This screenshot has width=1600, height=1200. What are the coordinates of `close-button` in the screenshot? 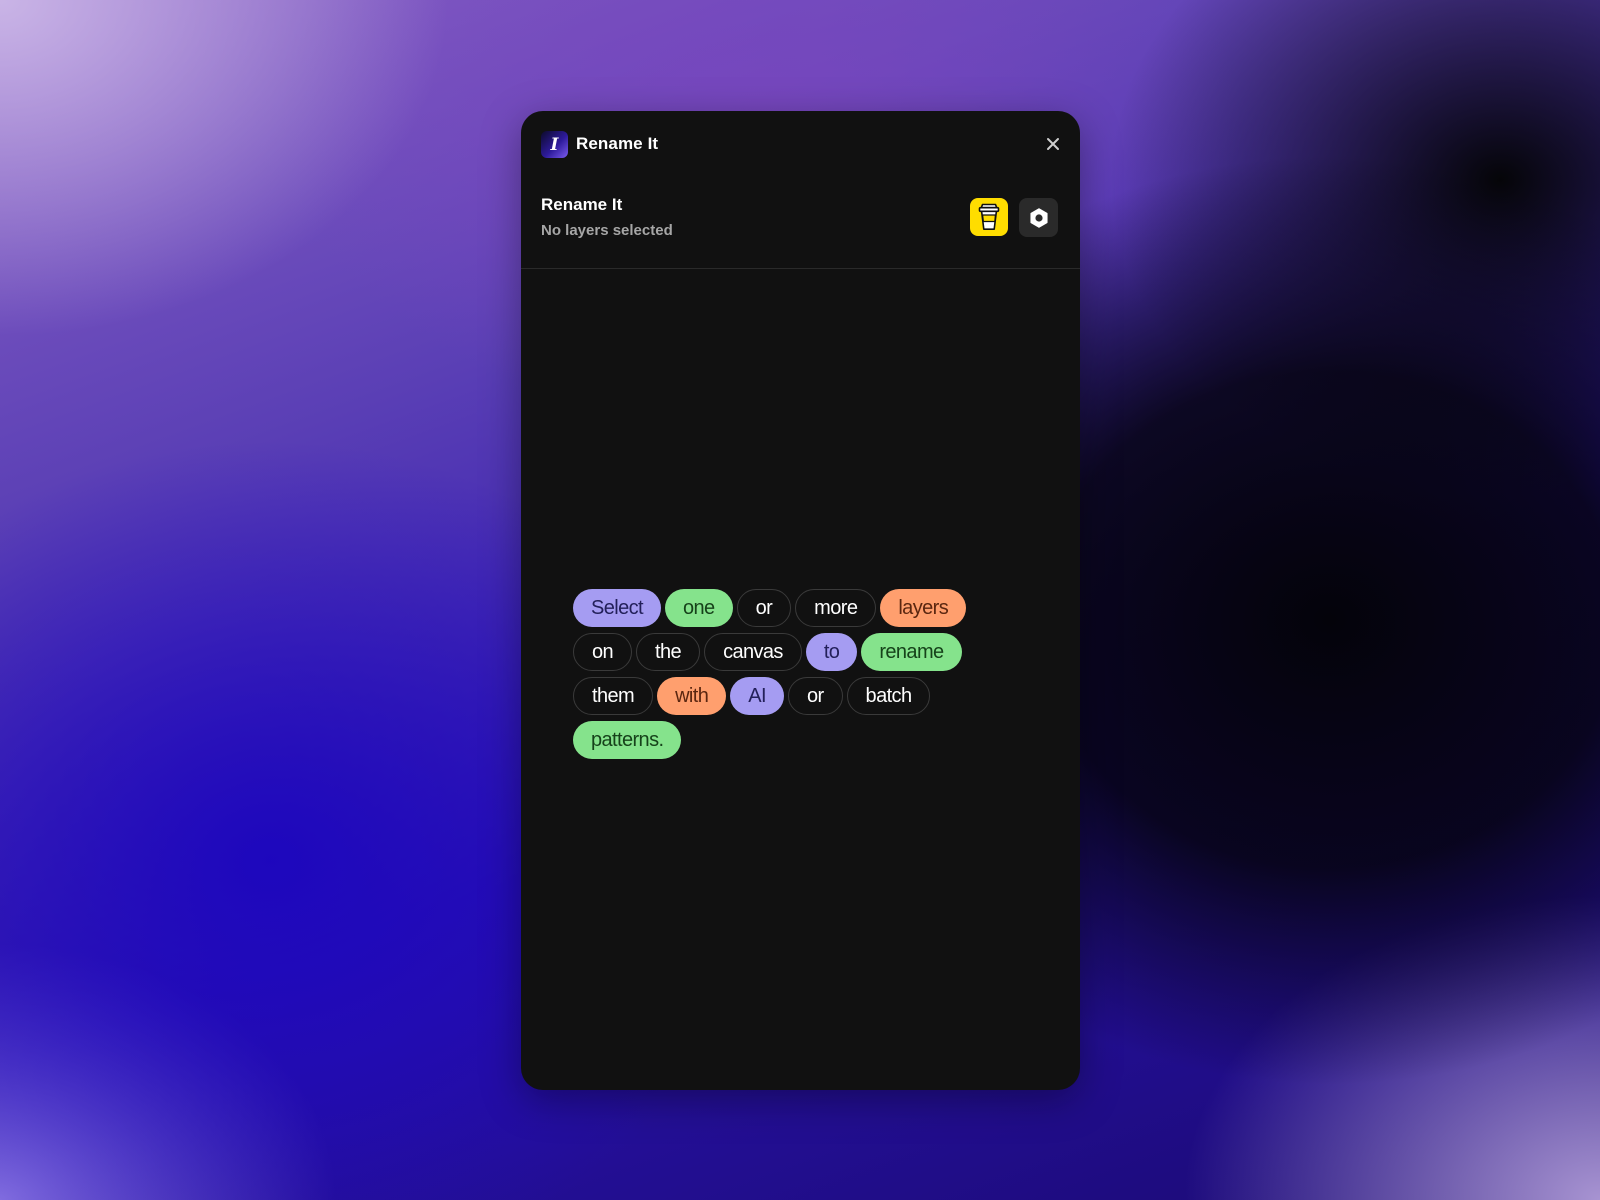 It's located at (1053, 144).